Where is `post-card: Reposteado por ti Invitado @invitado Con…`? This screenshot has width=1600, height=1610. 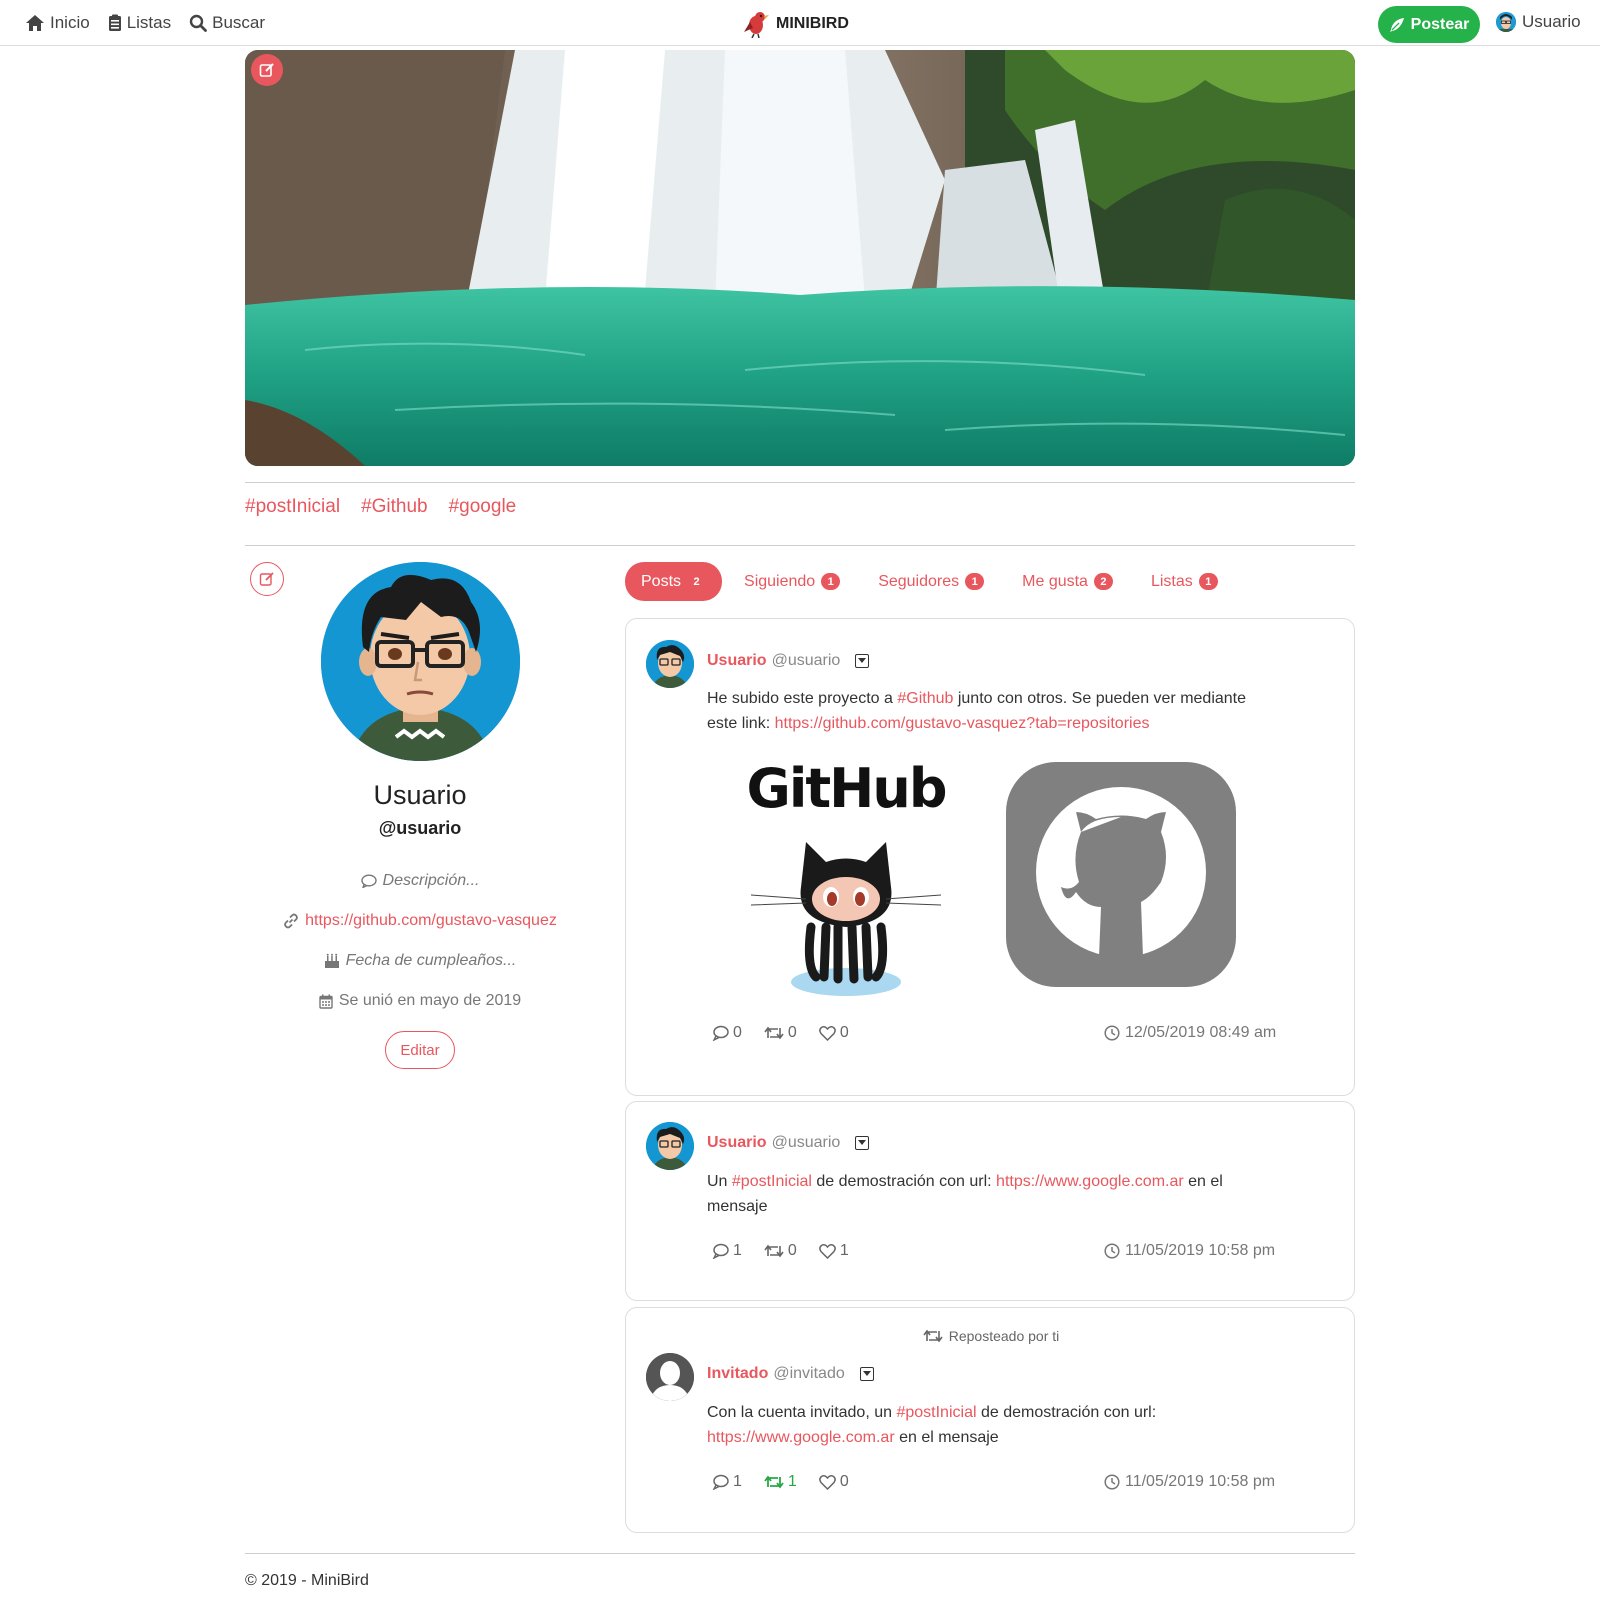
post-card: Reposteado por ti Invitado @invitado Con… is located at coordinates (990, 1420).